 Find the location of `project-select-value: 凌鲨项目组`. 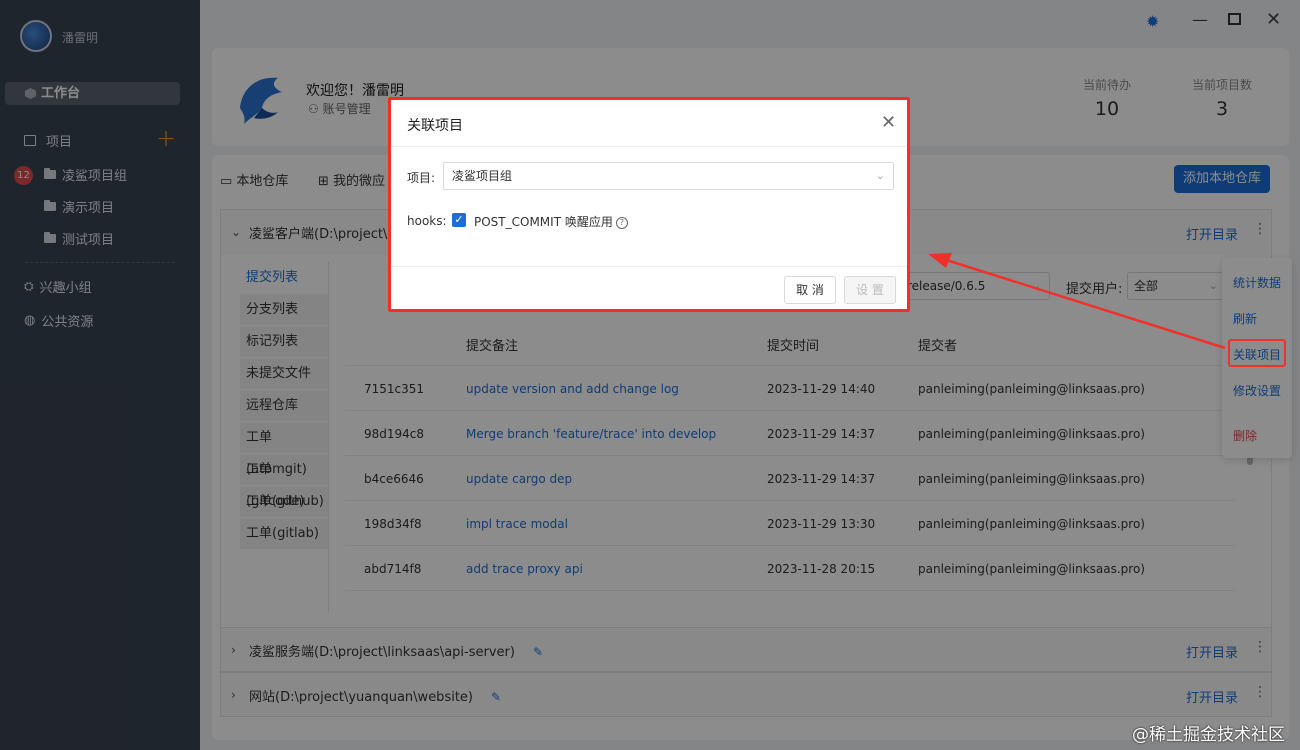

project-select-value: 凌鲨项目组 is located at coordinates (482, 176).